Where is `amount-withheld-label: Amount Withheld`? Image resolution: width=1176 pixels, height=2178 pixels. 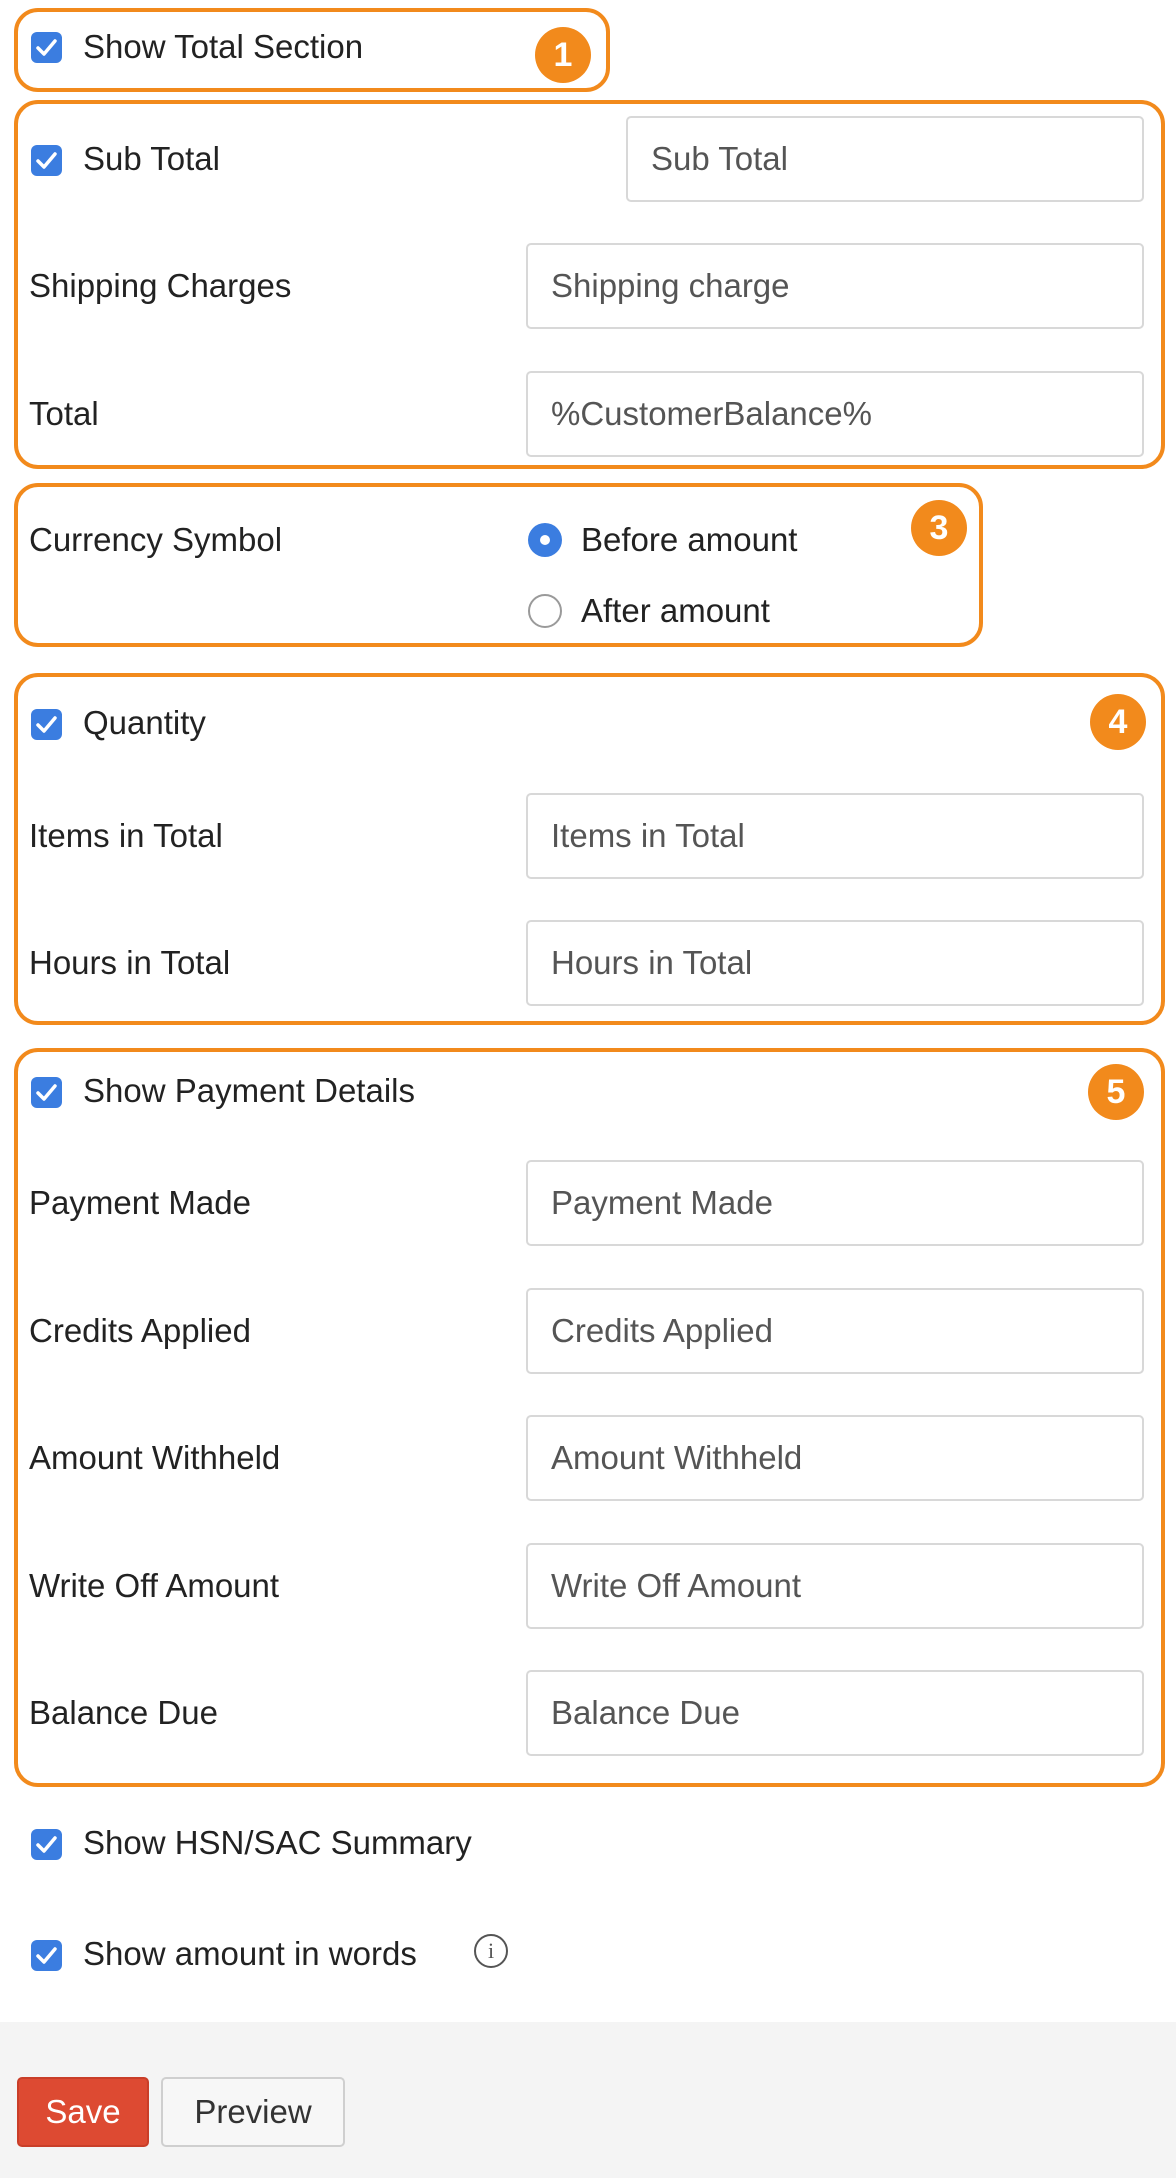 amount-withheld-label: Amount Withheld is located at coordinates (155, 1457).